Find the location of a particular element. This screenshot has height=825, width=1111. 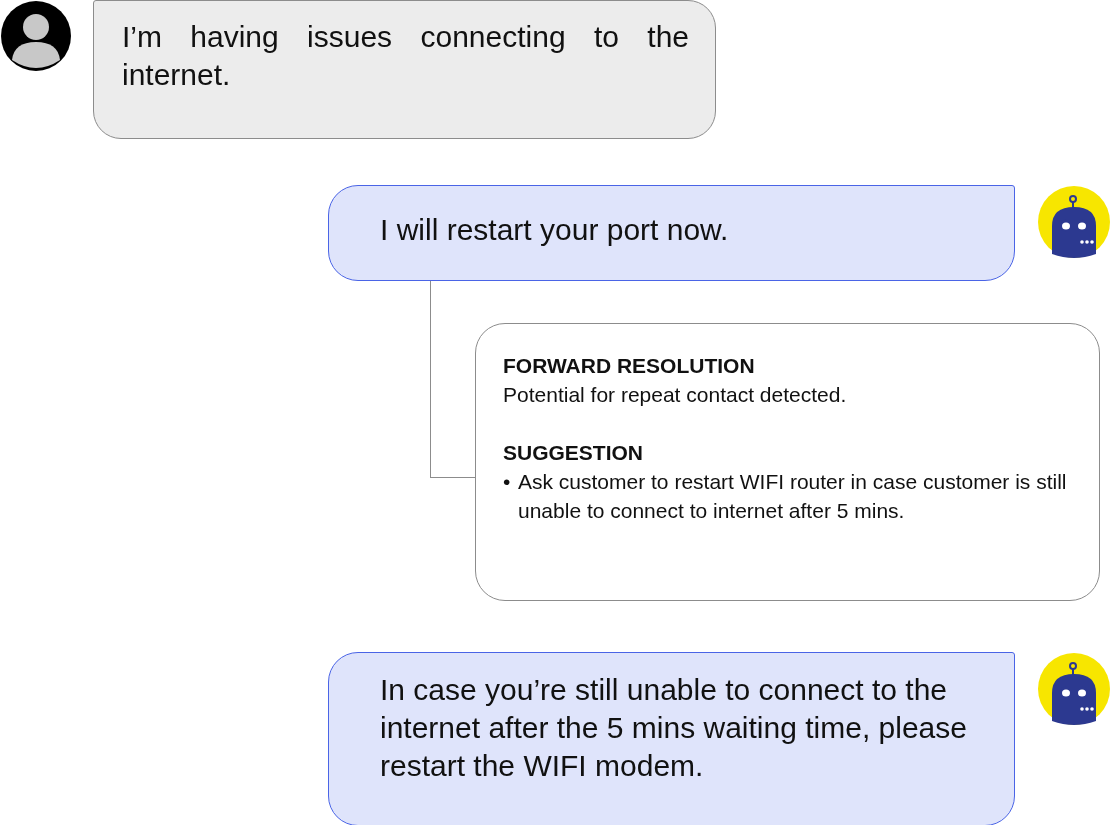

bot-message: In case you’re still unable to connect to the internet after the 5 mins waiting time, please restart the WIFI modem. is located at coordinates (671, 738).